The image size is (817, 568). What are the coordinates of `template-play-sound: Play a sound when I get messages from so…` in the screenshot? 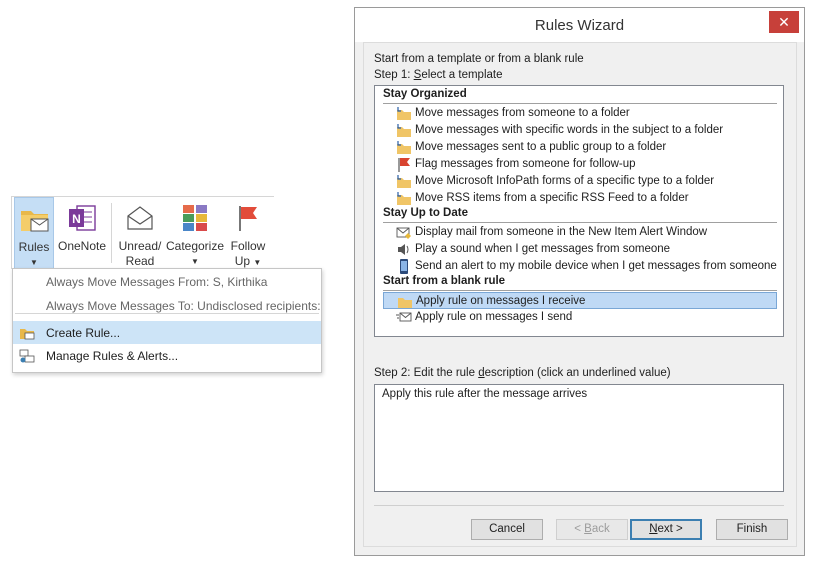 It's located at (580, 249).